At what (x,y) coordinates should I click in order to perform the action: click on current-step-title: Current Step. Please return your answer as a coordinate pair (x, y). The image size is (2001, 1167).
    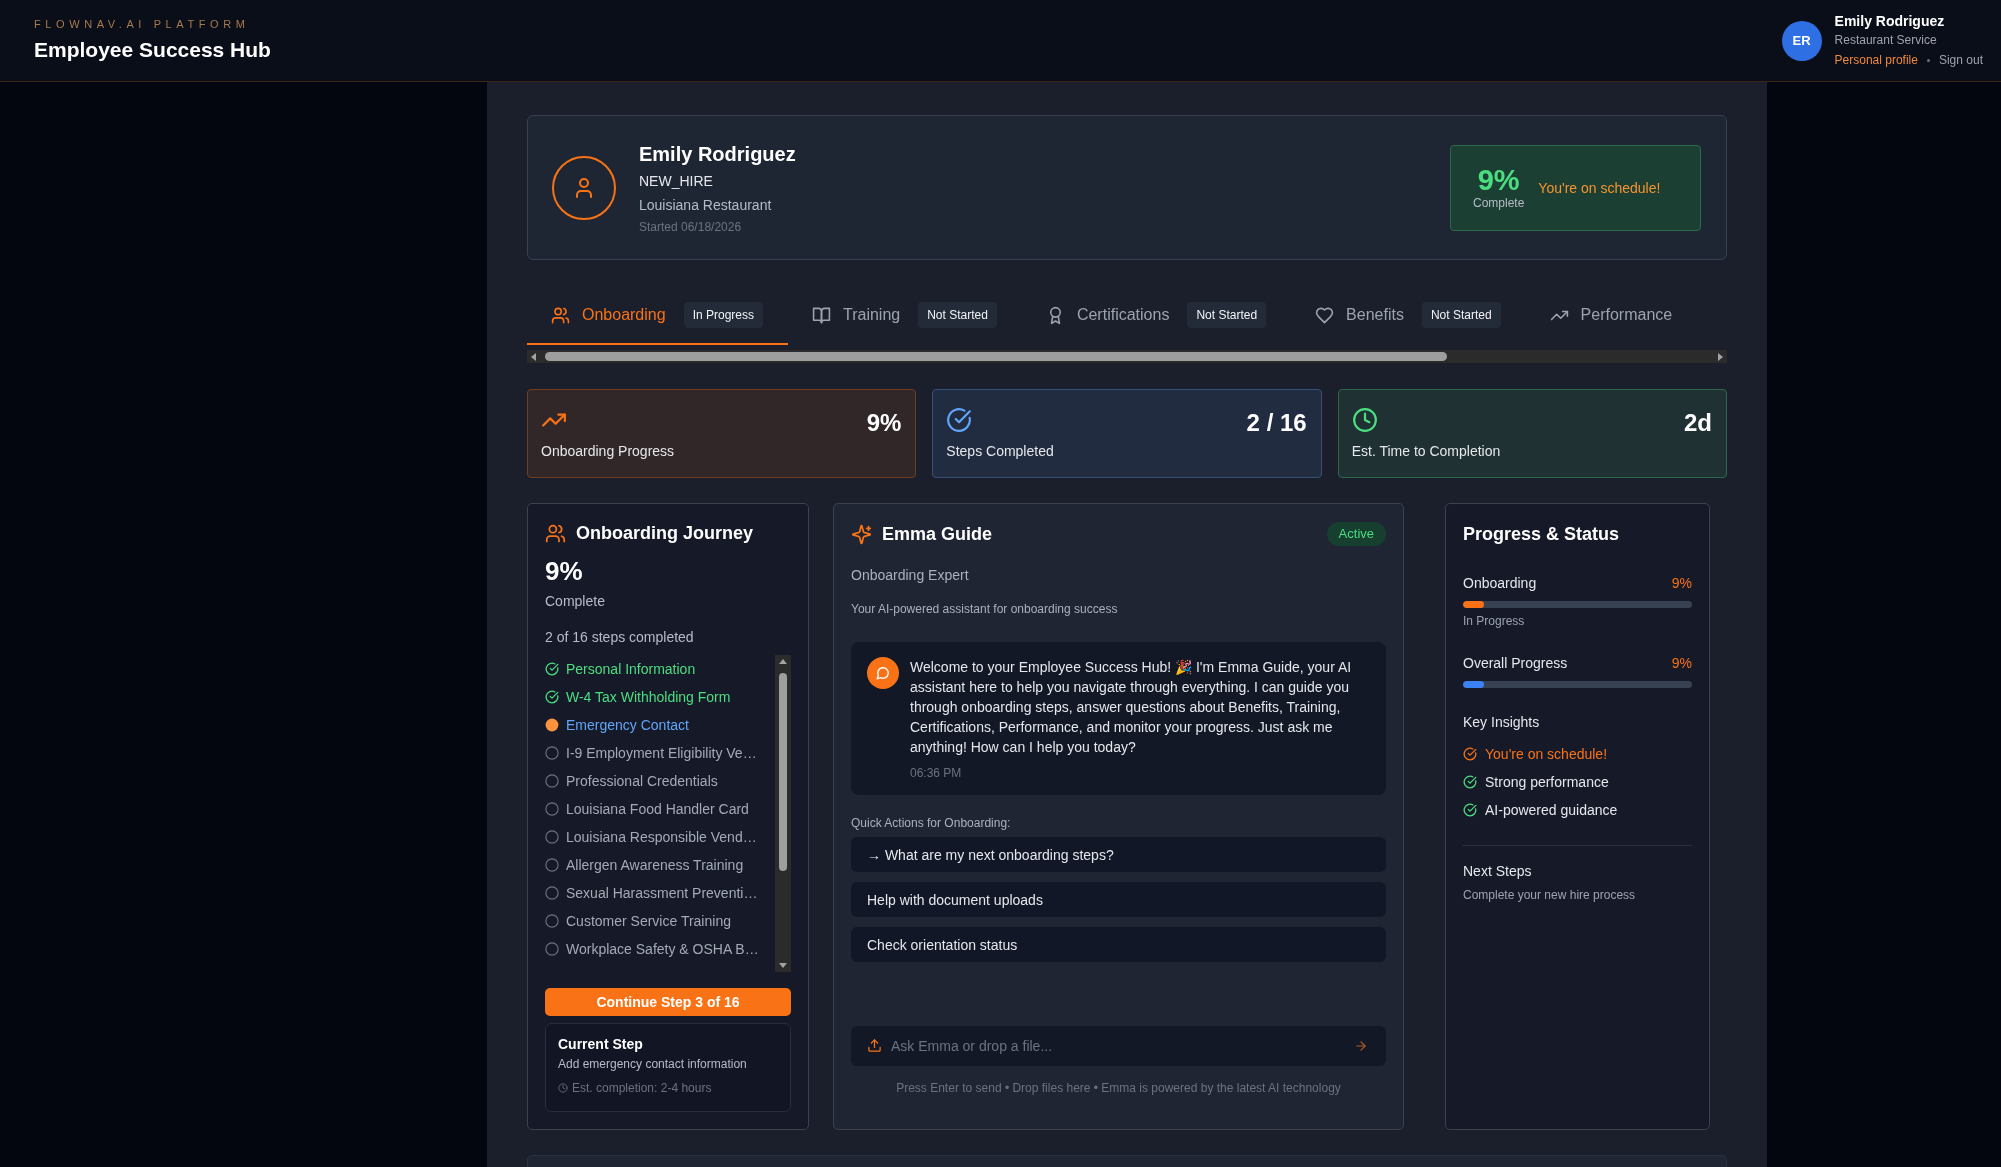
    Looking at the image, I should click on (601, 1044).